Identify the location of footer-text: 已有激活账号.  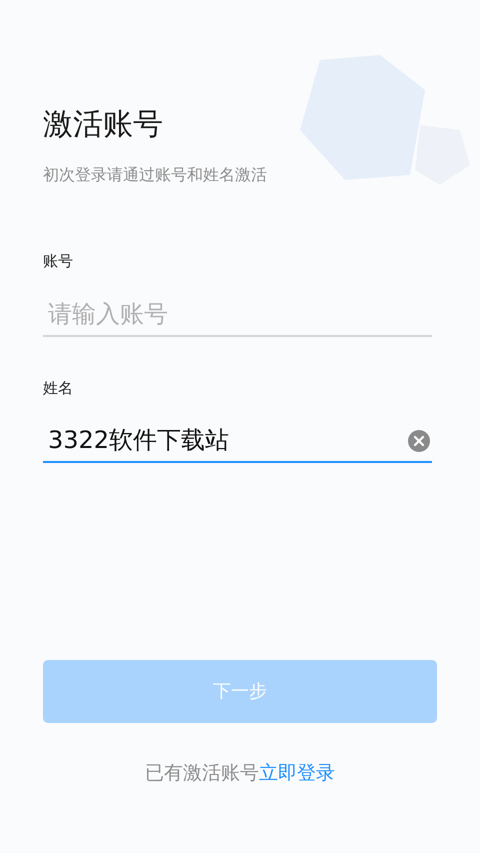
(202, 773).